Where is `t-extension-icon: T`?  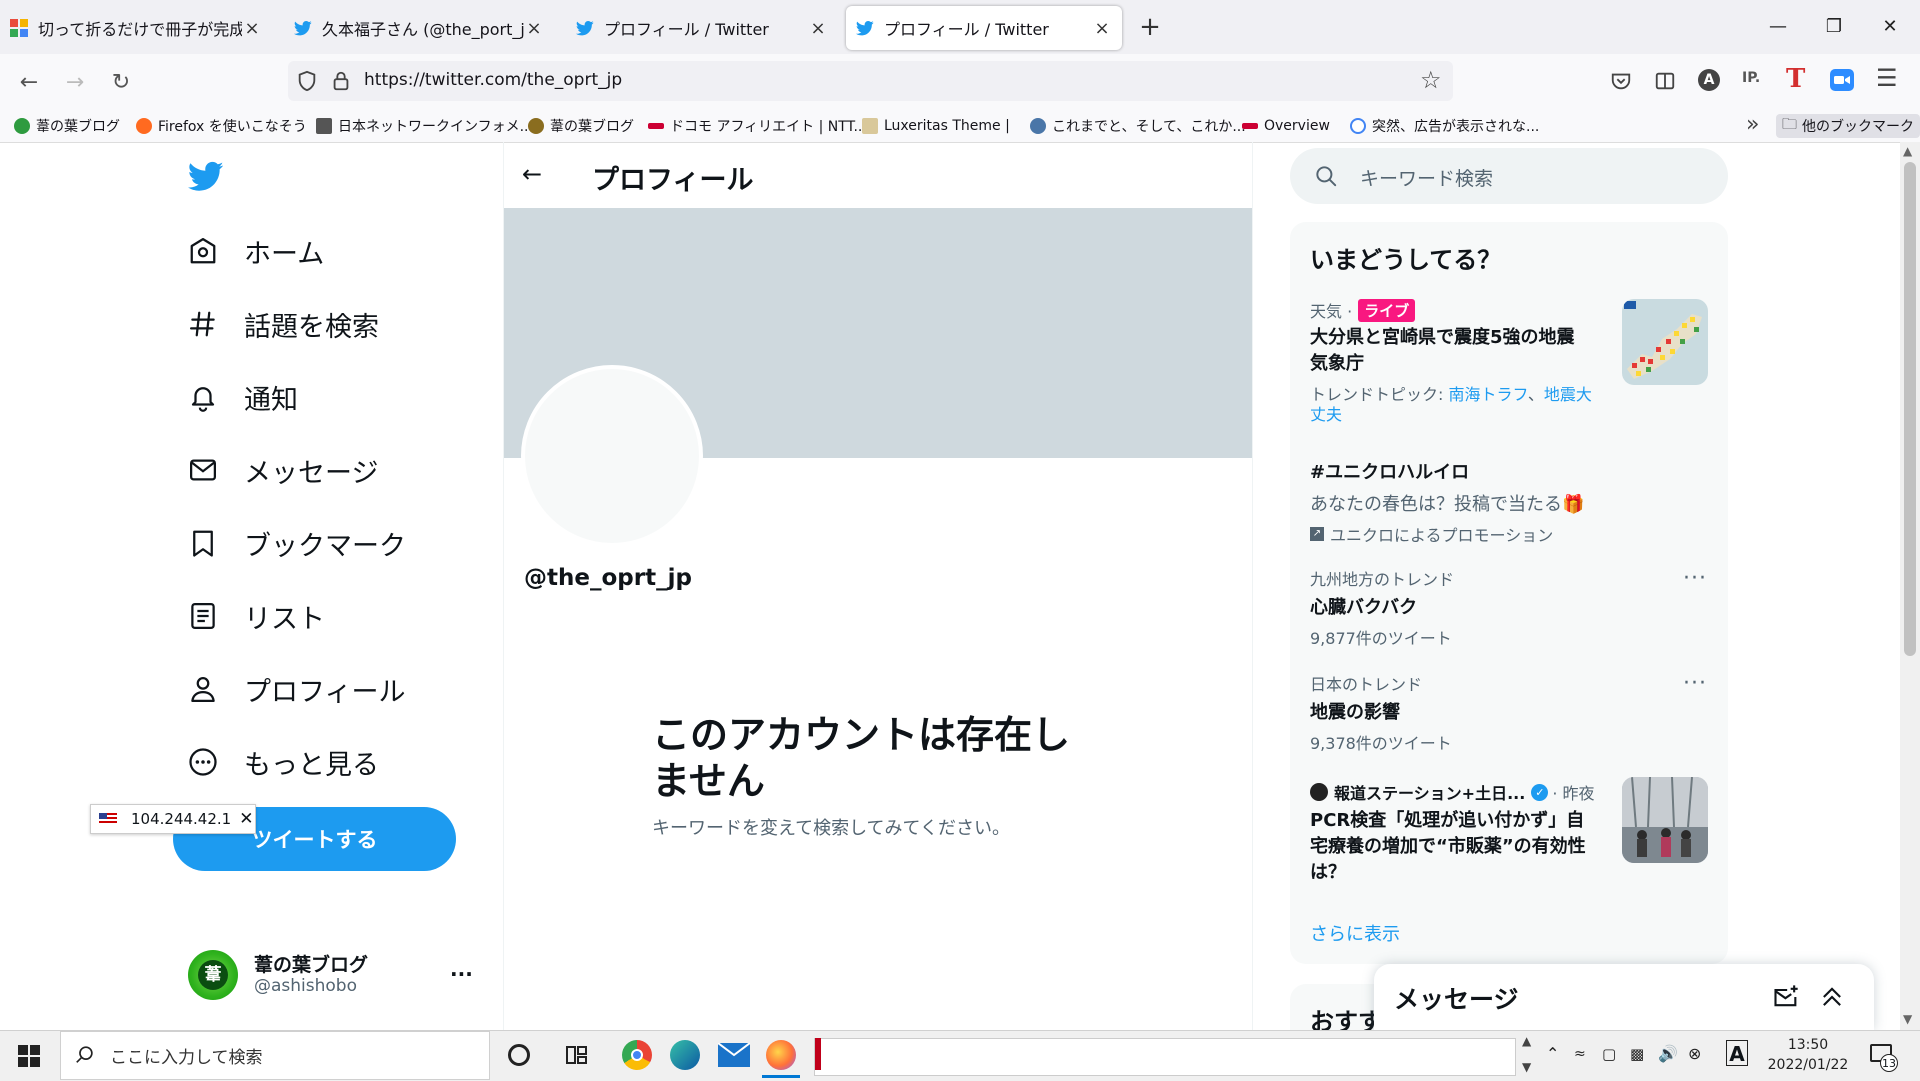 t-extension-icon: T is located at coordinates (1795, 79).